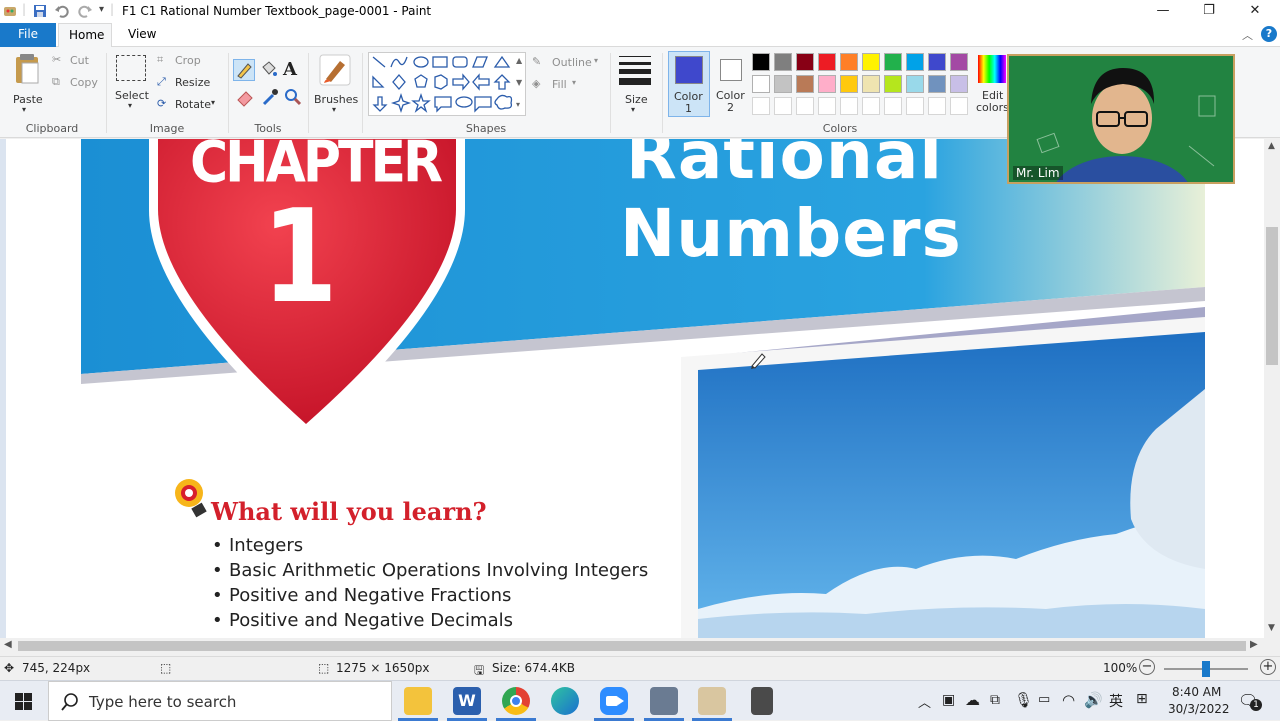 The height and width of the screenshot is (721, 1280). Describe the element at coordinates (335, 83) in the screenshot. I see `brushes-button: Brushes ▾` at that location.